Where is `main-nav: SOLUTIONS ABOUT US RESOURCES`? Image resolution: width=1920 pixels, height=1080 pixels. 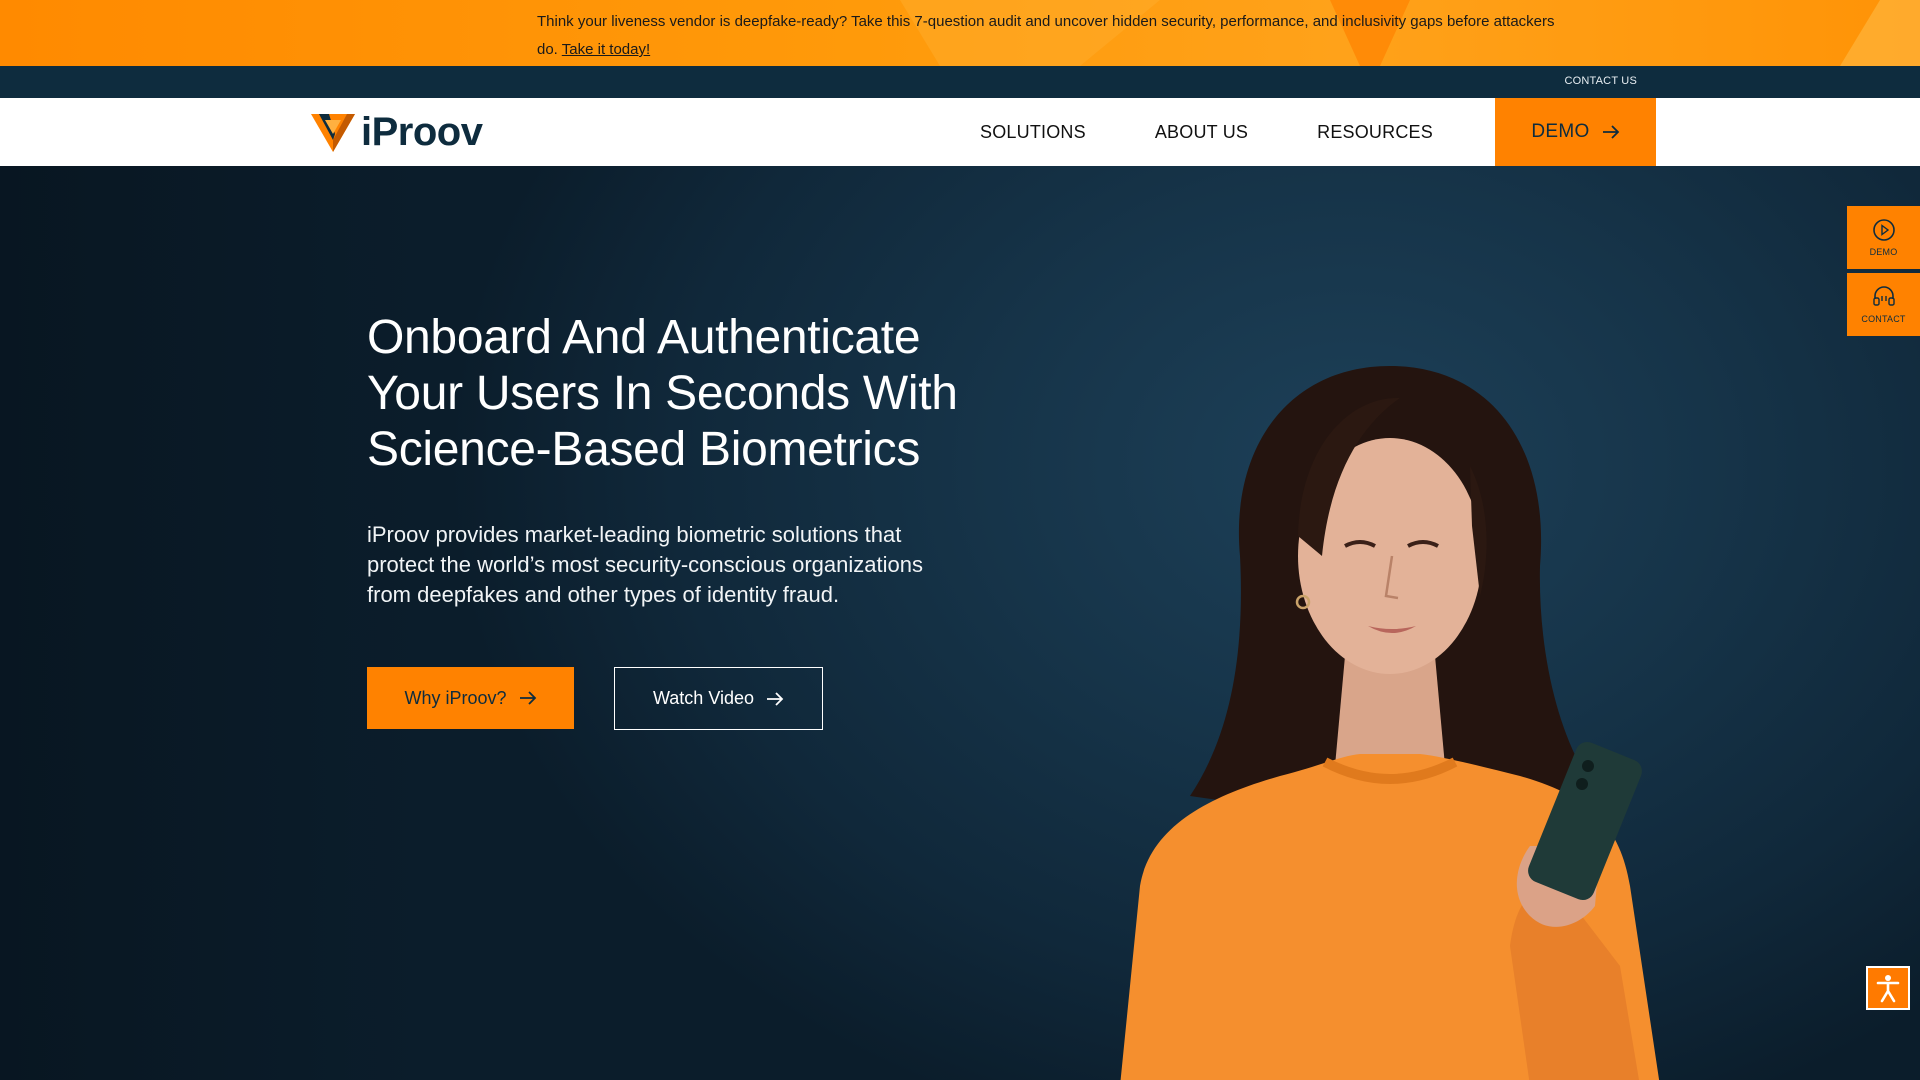
main-nav: SOLUTIONS ABOUT US RESOURCES is located at coordinates (1241, 132).